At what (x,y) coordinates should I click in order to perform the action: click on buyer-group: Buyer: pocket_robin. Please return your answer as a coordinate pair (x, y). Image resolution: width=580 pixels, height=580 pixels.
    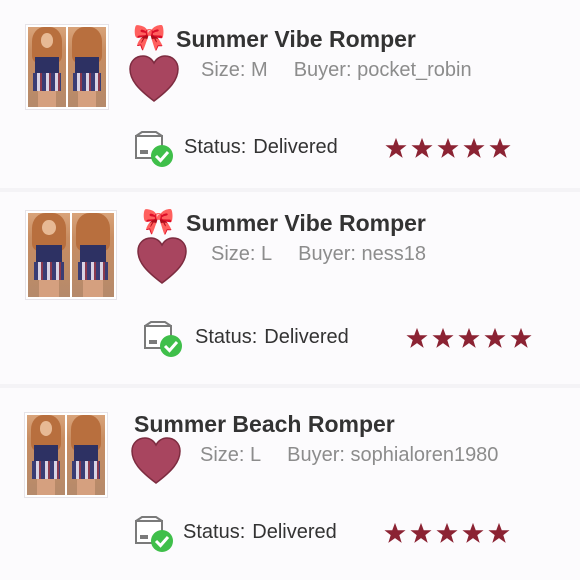
    Looking at the image, I should click on (382, 70).